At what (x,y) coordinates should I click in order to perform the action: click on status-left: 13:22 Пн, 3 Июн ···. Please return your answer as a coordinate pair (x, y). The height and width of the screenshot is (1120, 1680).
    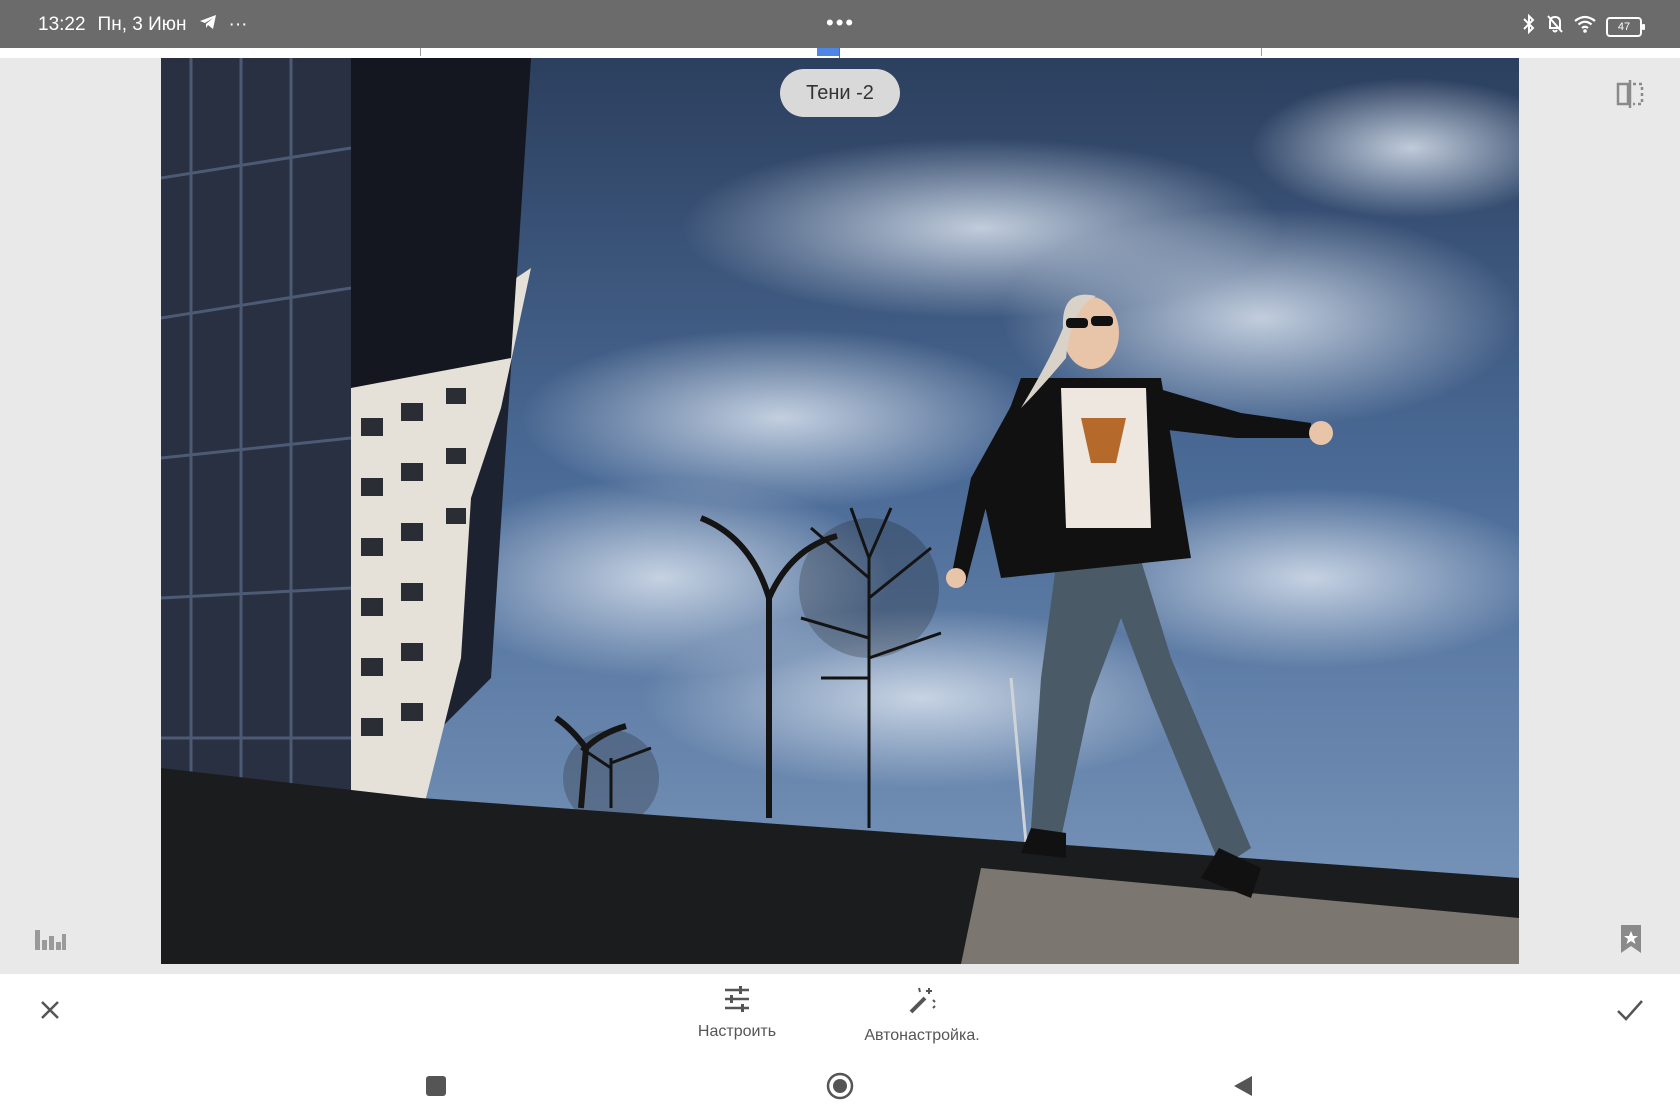
    Looking at the image, I should click on (142, 25).